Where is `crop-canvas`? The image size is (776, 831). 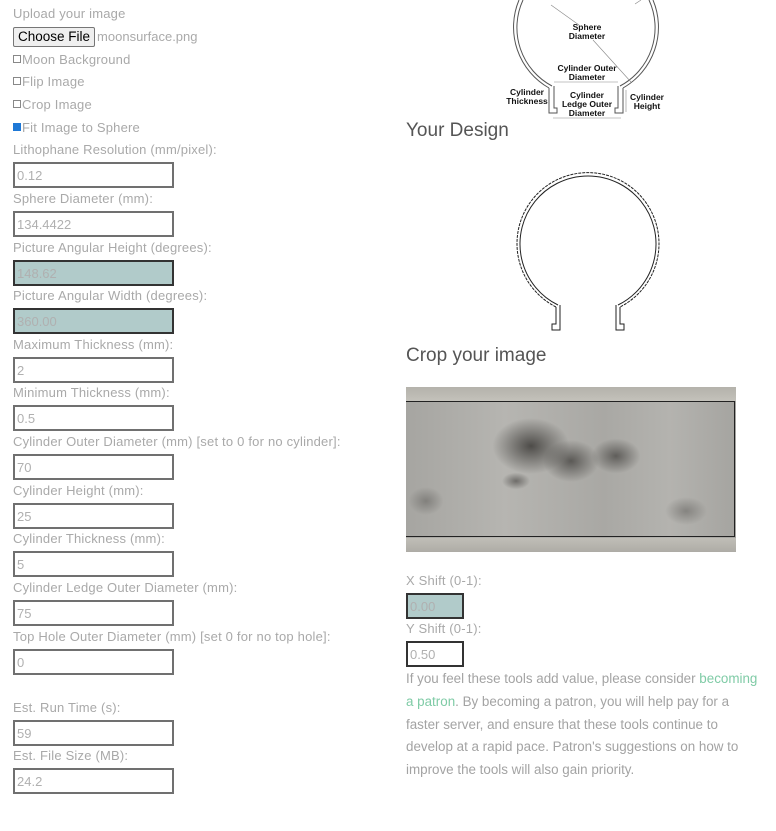 crop-canvas is located at coordinates (571, 469).